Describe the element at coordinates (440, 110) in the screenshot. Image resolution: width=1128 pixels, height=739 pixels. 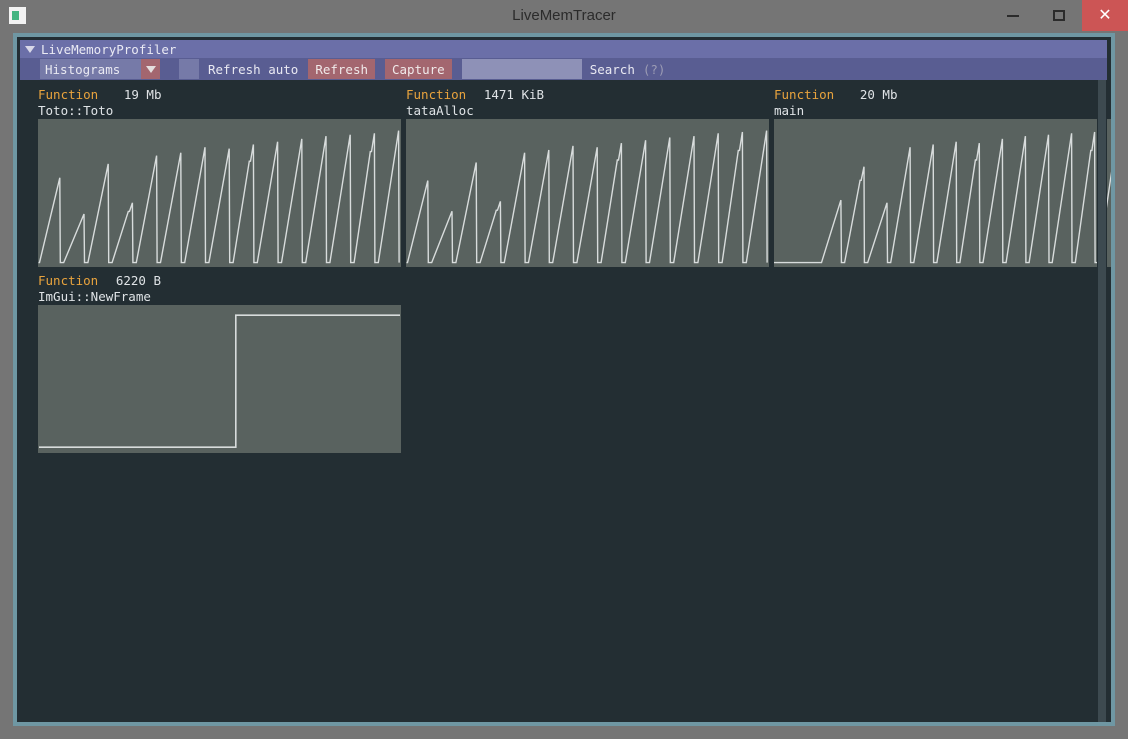
I see `histogram-function-name: tataAlloc` at that location.